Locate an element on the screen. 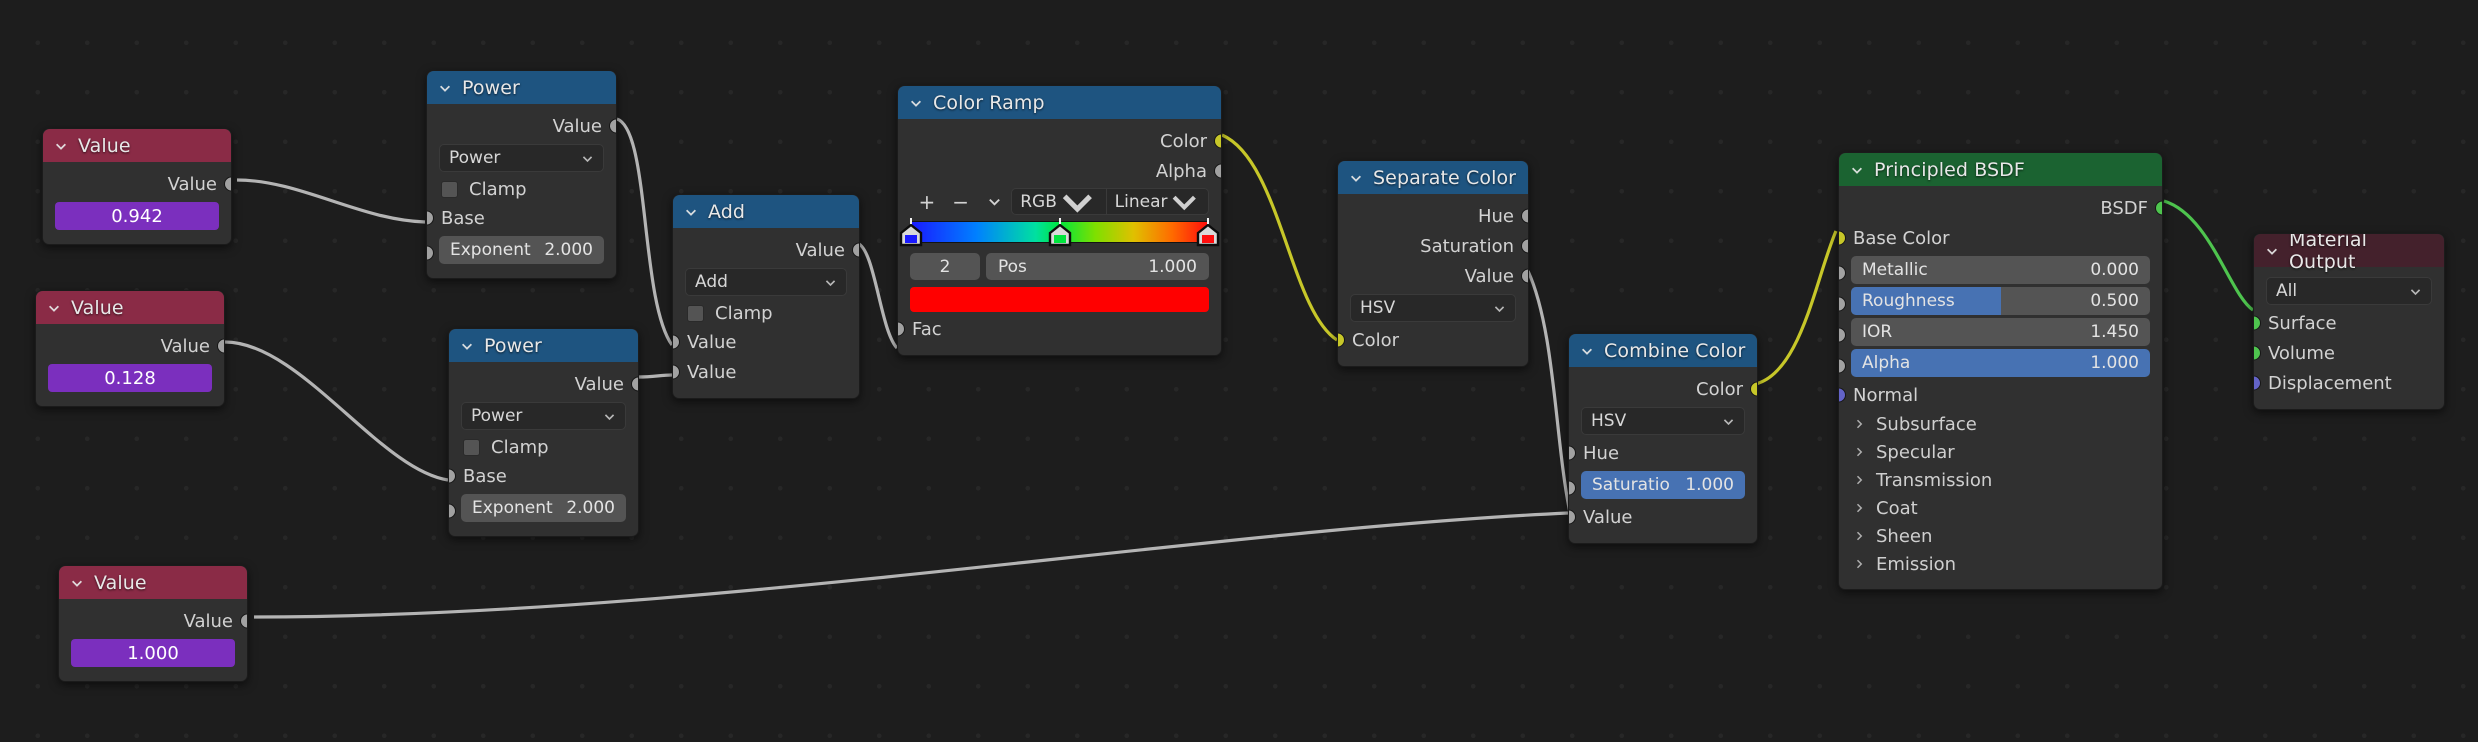 Image resolution: width=2478 pixels, height=742 pixels. node-header: Principled BSDF is located at coordinates (2000, 169).